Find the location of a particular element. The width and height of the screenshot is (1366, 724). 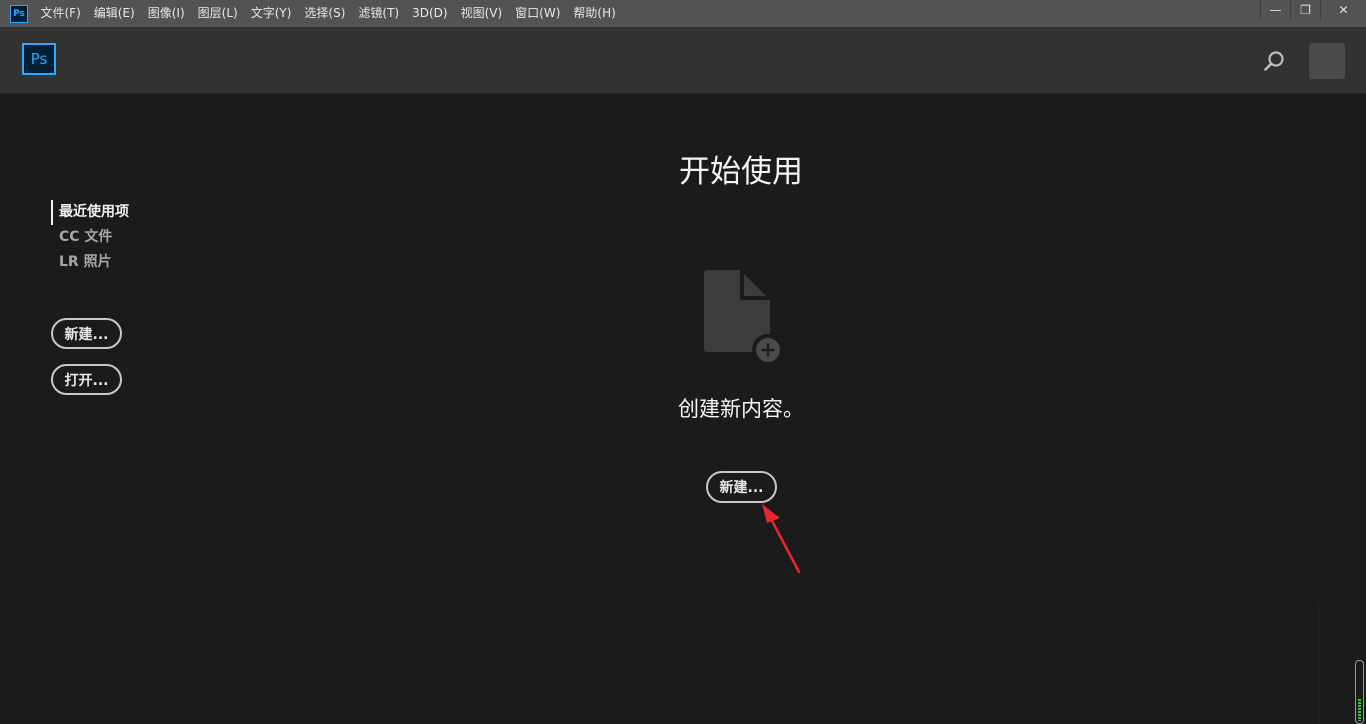

menu-file: 文件(F) is located at coordinates (60, 13).